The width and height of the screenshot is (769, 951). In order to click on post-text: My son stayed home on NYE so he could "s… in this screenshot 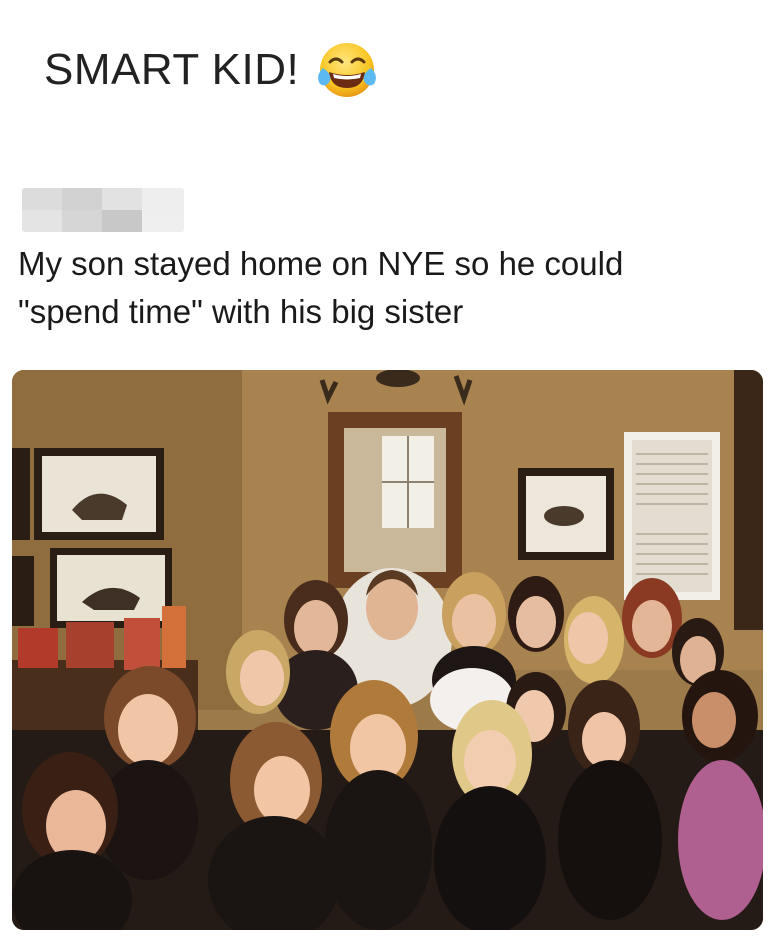, I will do `click(383, 288)`.